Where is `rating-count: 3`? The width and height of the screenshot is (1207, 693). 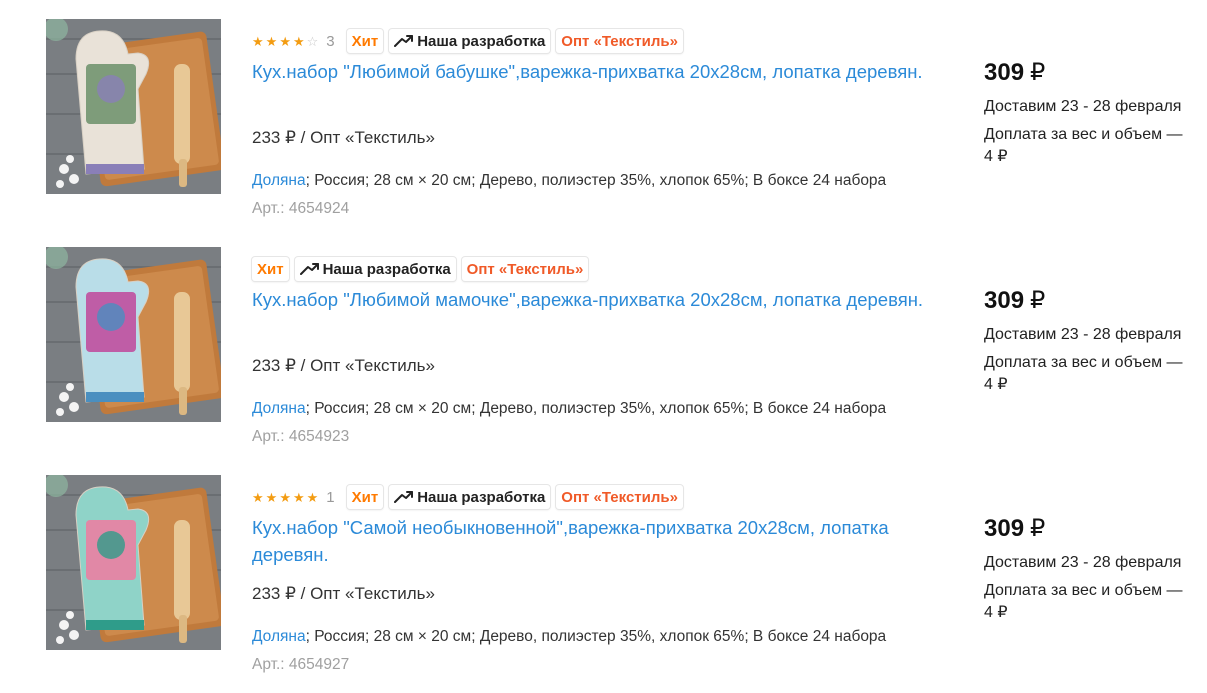
rating-count: 3 is located at coordinates (330, 41).